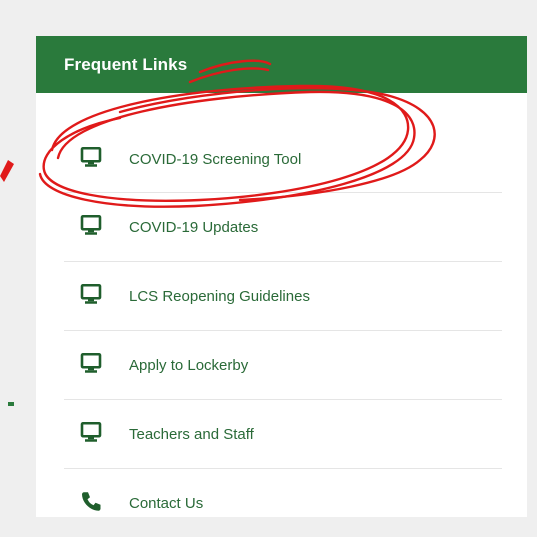 This screenshot has height=537, width=537. I want to click on link-label: COVID-19 Updates, so click(193, 227).